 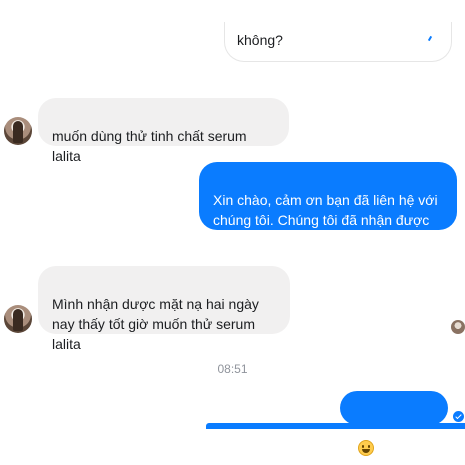 I want to click on message-bubble-incoming: muốn dùng thử tinh chất serum lalita, so click(x=163, y=131).